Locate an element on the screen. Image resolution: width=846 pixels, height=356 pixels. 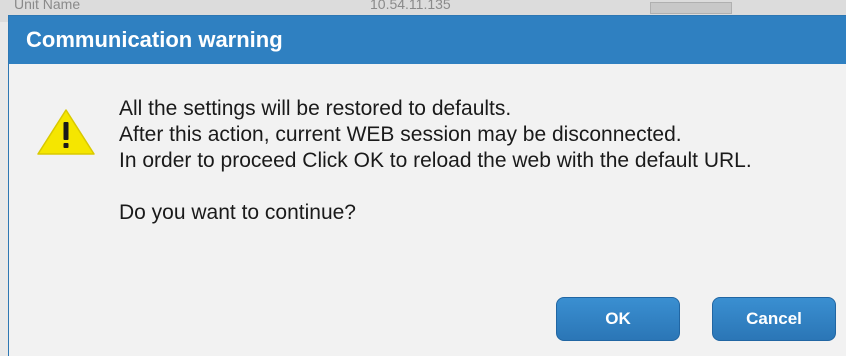
dialog-titlebar: Communication warning is located at coordinates (427, 40).